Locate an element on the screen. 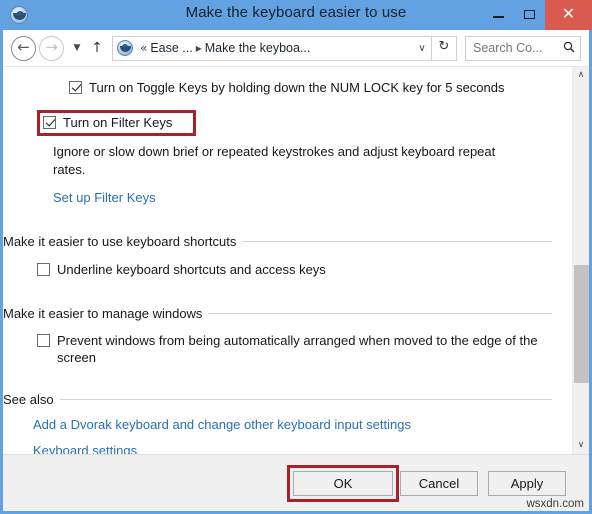  prevent-arrange-checkbox is located at coordinates (43, 340).